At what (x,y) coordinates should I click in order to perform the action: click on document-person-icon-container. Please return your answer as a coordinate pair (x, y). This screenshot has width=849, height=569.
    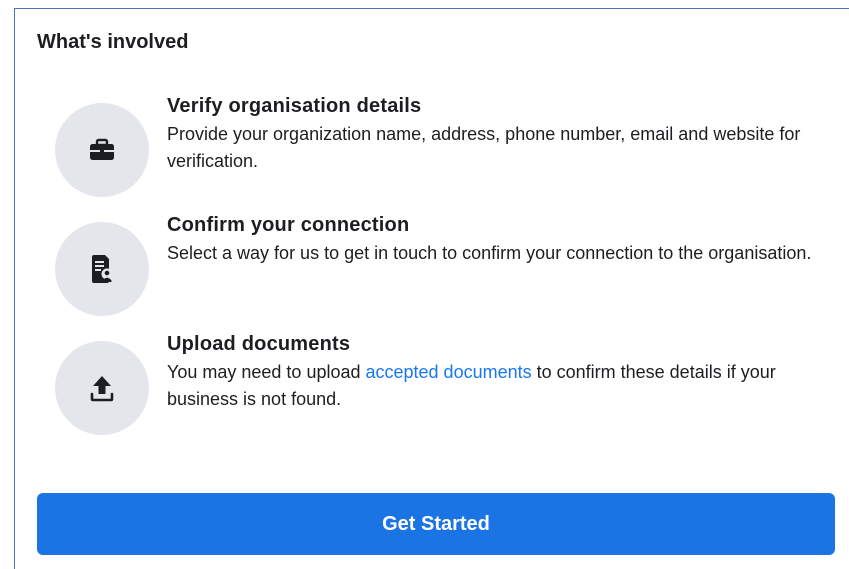
    Looking at the image, I should click on (102, 269).